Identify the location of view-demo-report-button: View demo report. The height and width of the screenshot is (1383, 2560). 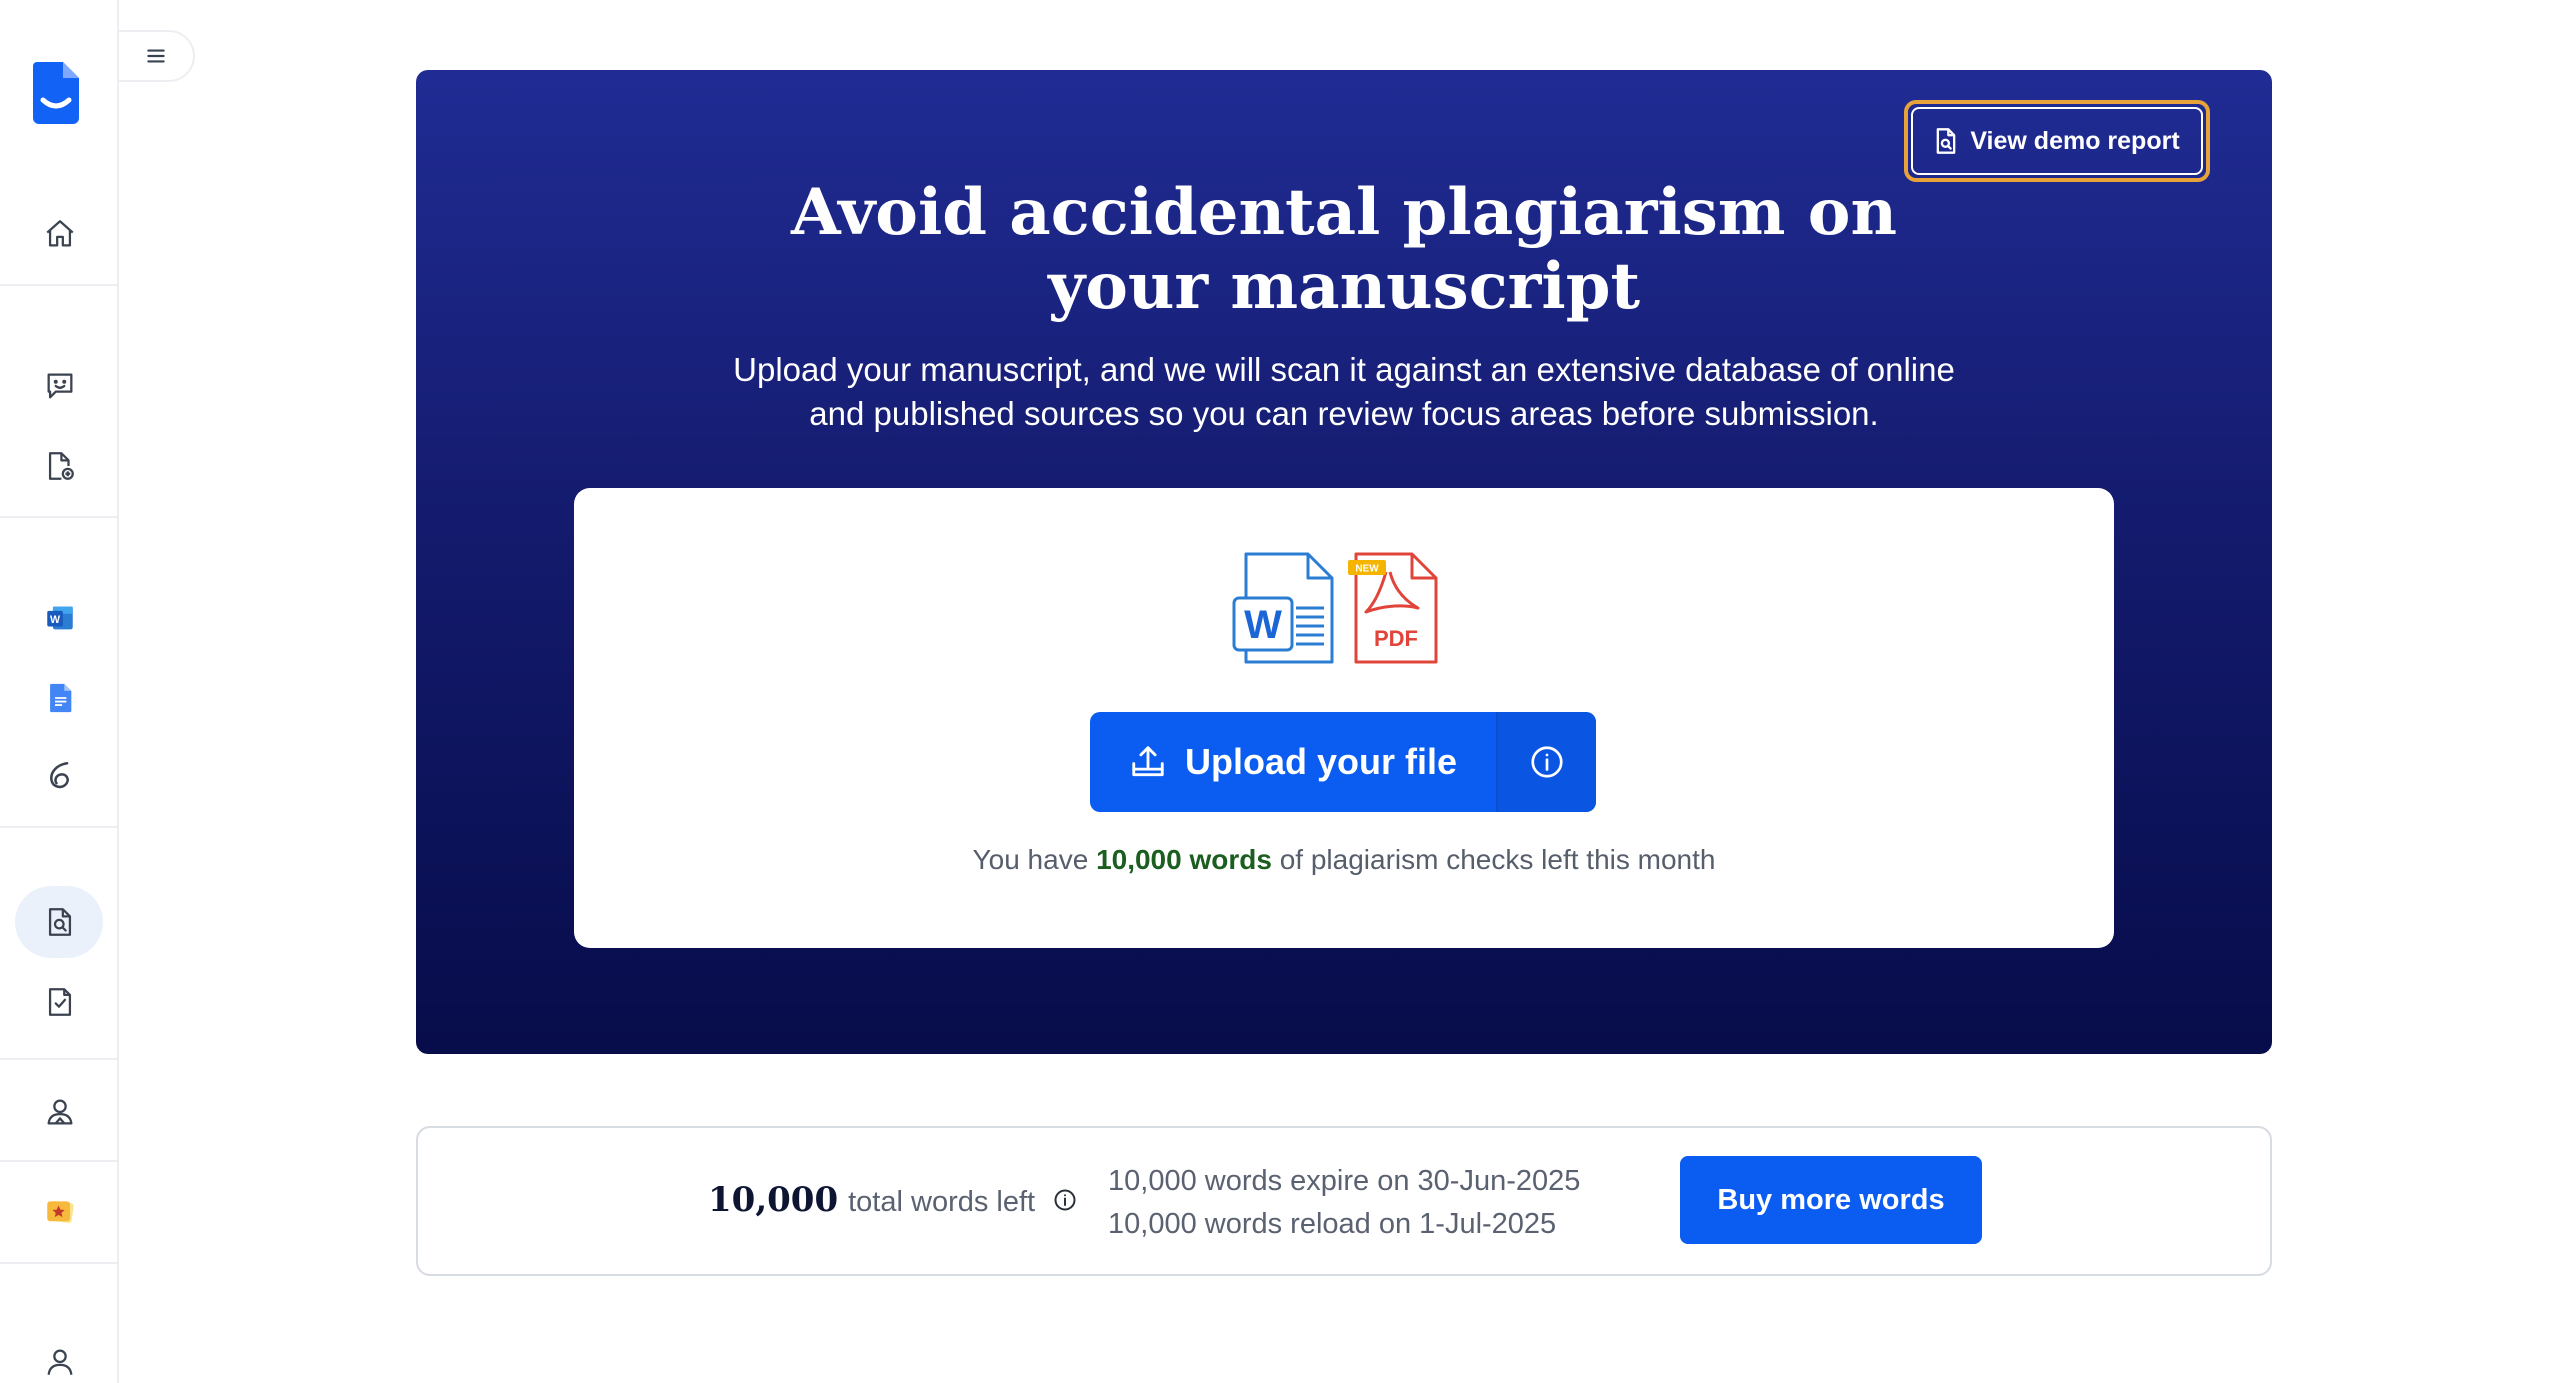
(2057, 141).